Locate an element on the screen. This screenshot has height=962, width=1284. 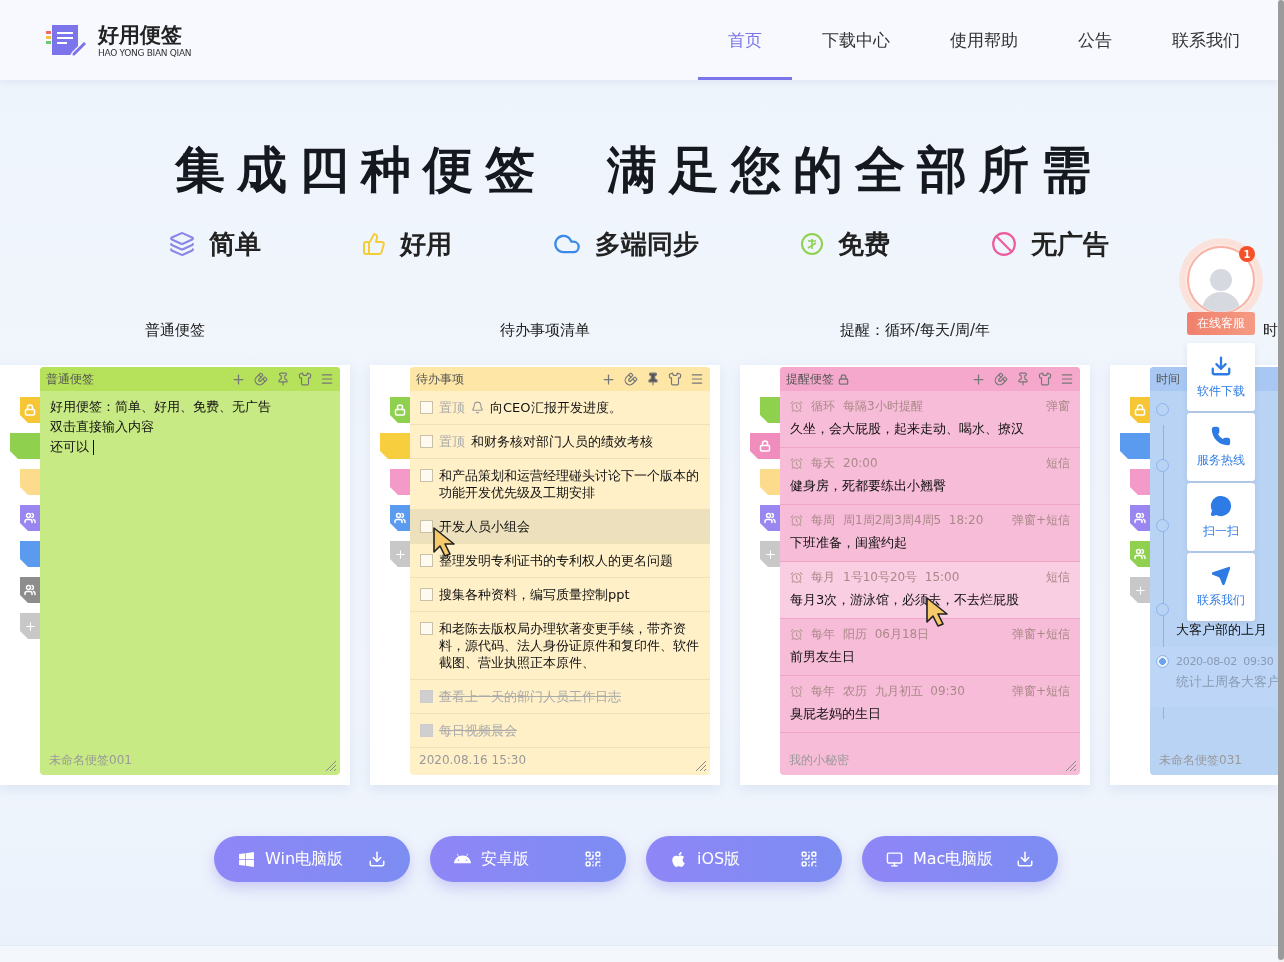
todo-row: 和老陈去版权局办理软著变更手续，带齐资料，源代码、法人身份证原件和复印件、软件截图、营业执照正本原件、 is located at coordinates (560, 646).